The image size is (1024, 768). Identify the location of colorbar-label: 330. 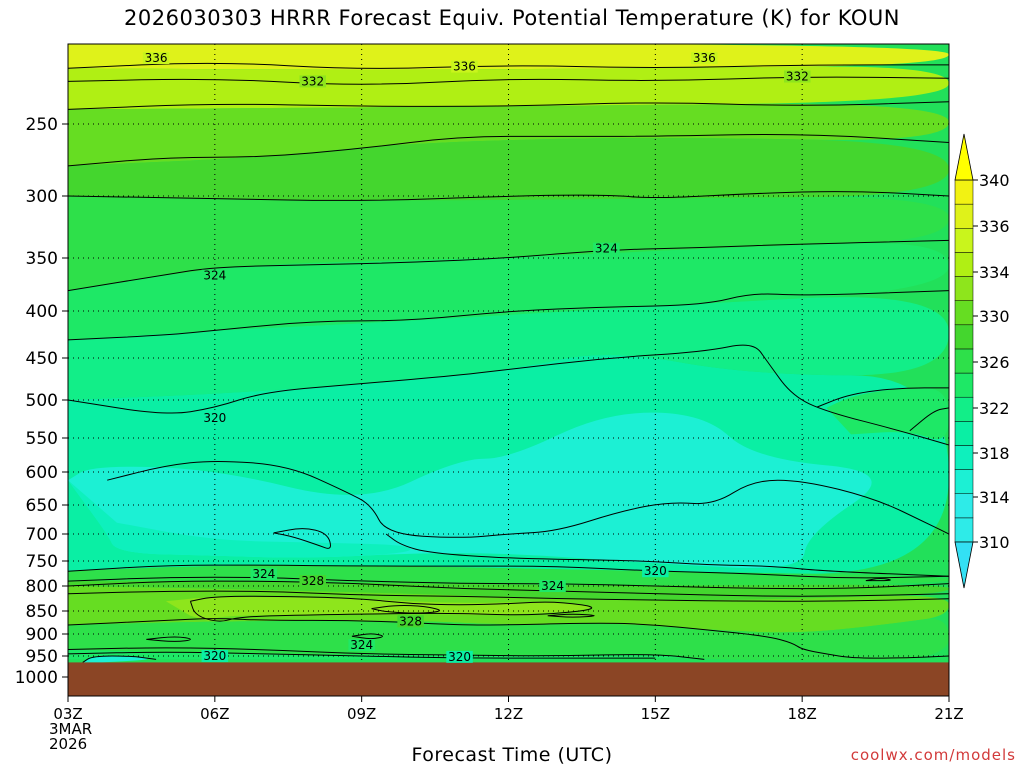
(994, 316).